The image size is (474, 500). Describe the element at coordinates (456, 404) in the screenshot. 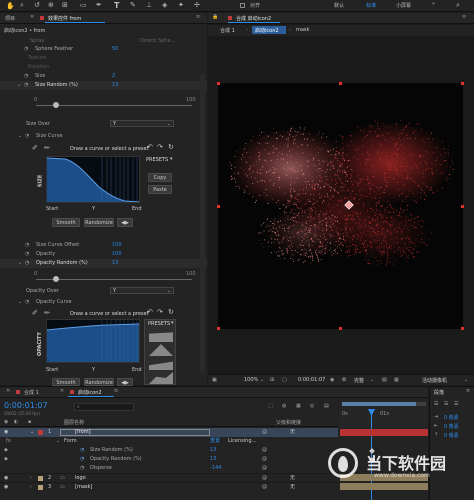

I see `align-right-icon: ☰` at that location.